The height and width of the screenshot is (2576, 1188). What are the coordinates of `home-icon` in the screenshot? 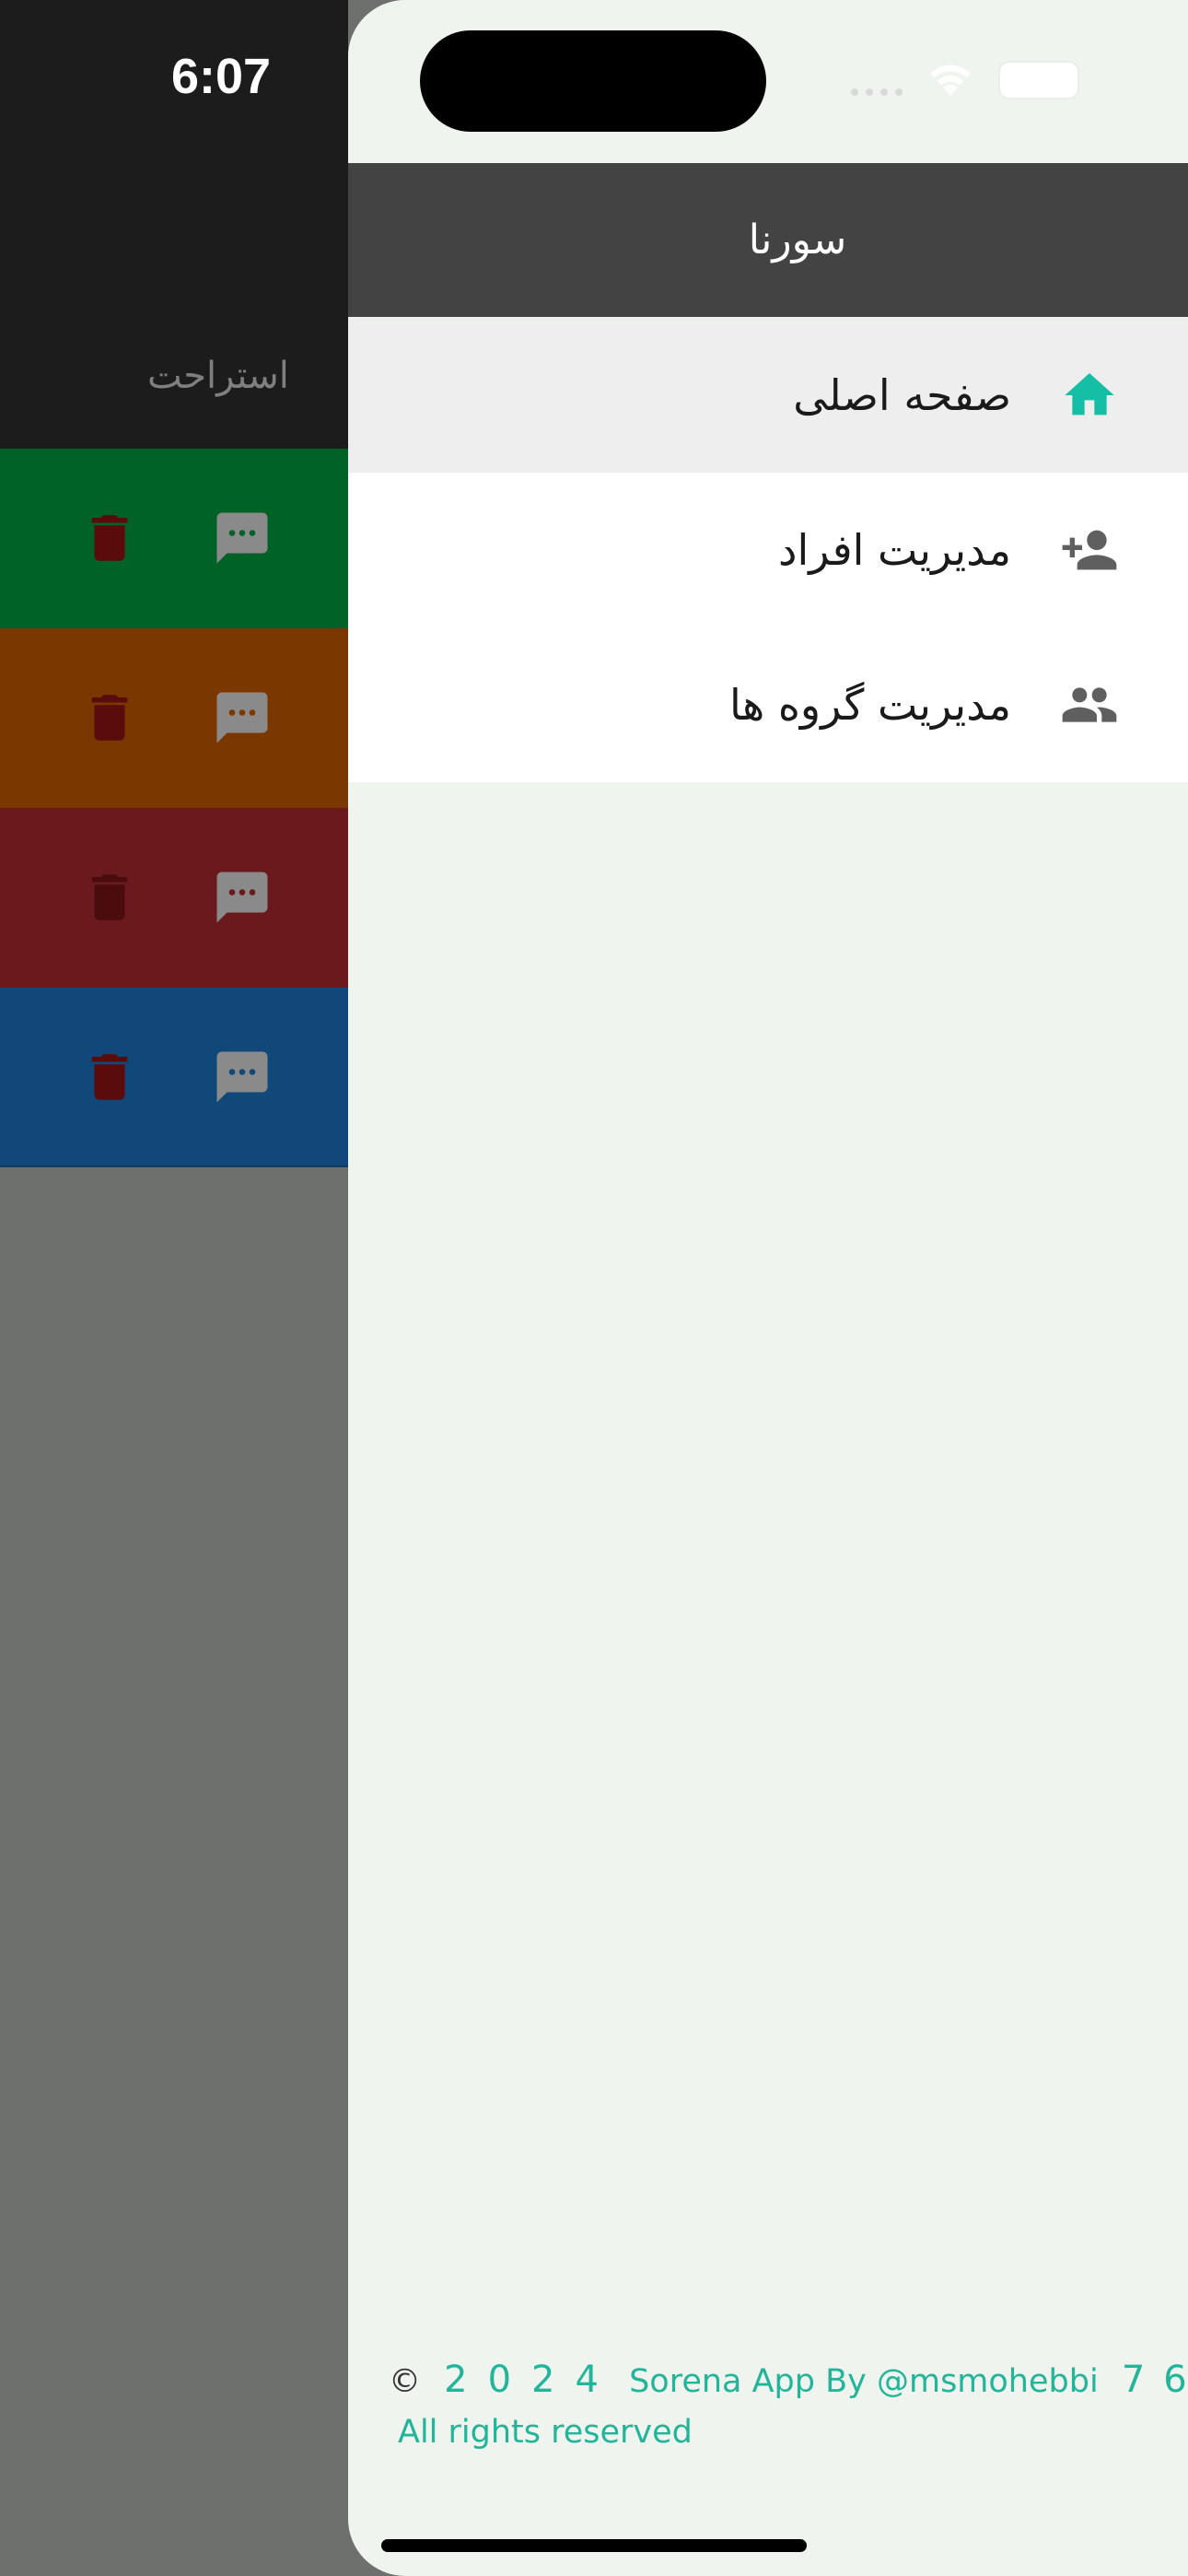 It's located at (1089, 395).